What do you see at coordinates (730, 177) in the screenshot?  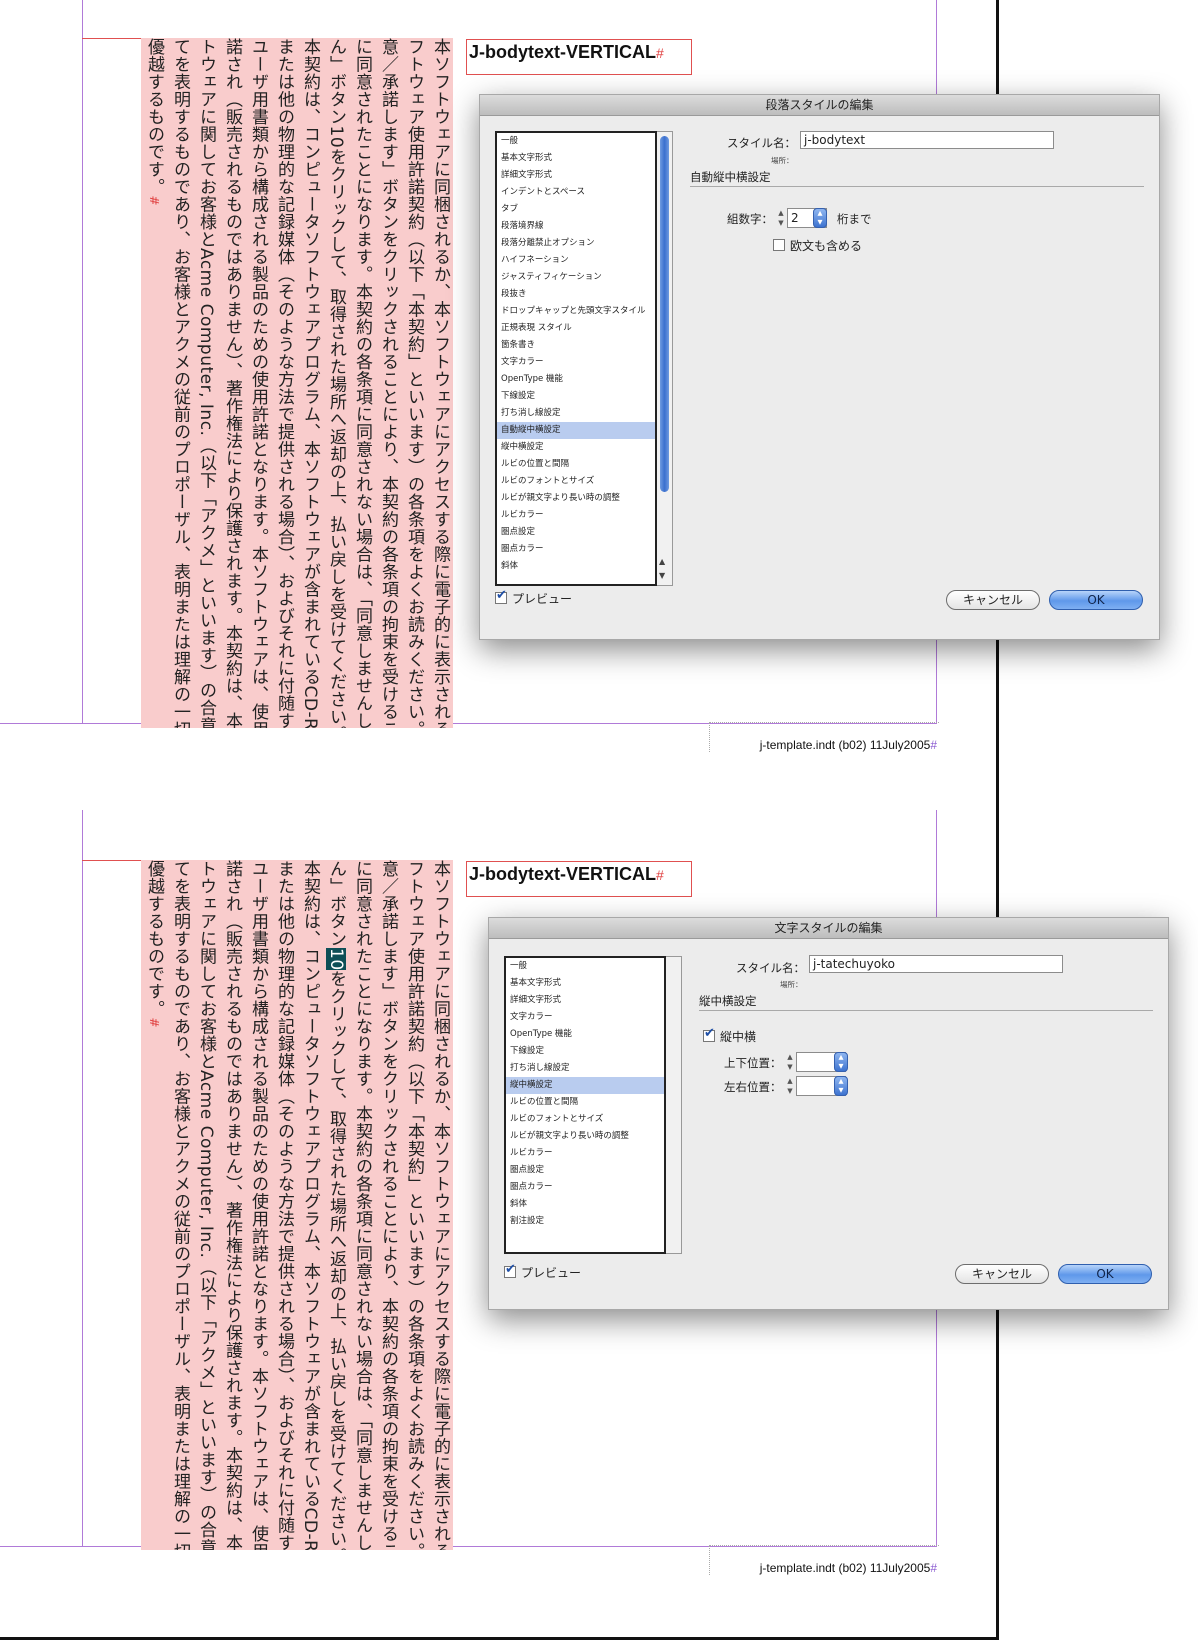 I see `section-title: 自動縦中横設定` at bounding box center [730, 177].